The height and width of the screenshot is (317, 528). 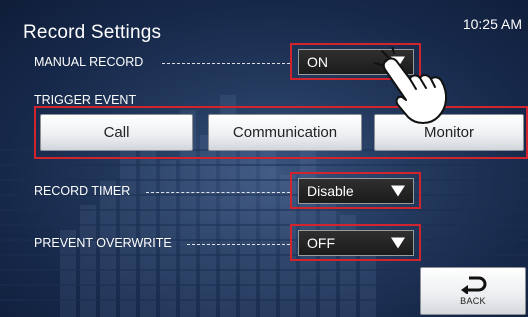 I want to click on trigger-communication-button: Communication, so click(x=285, y=132).